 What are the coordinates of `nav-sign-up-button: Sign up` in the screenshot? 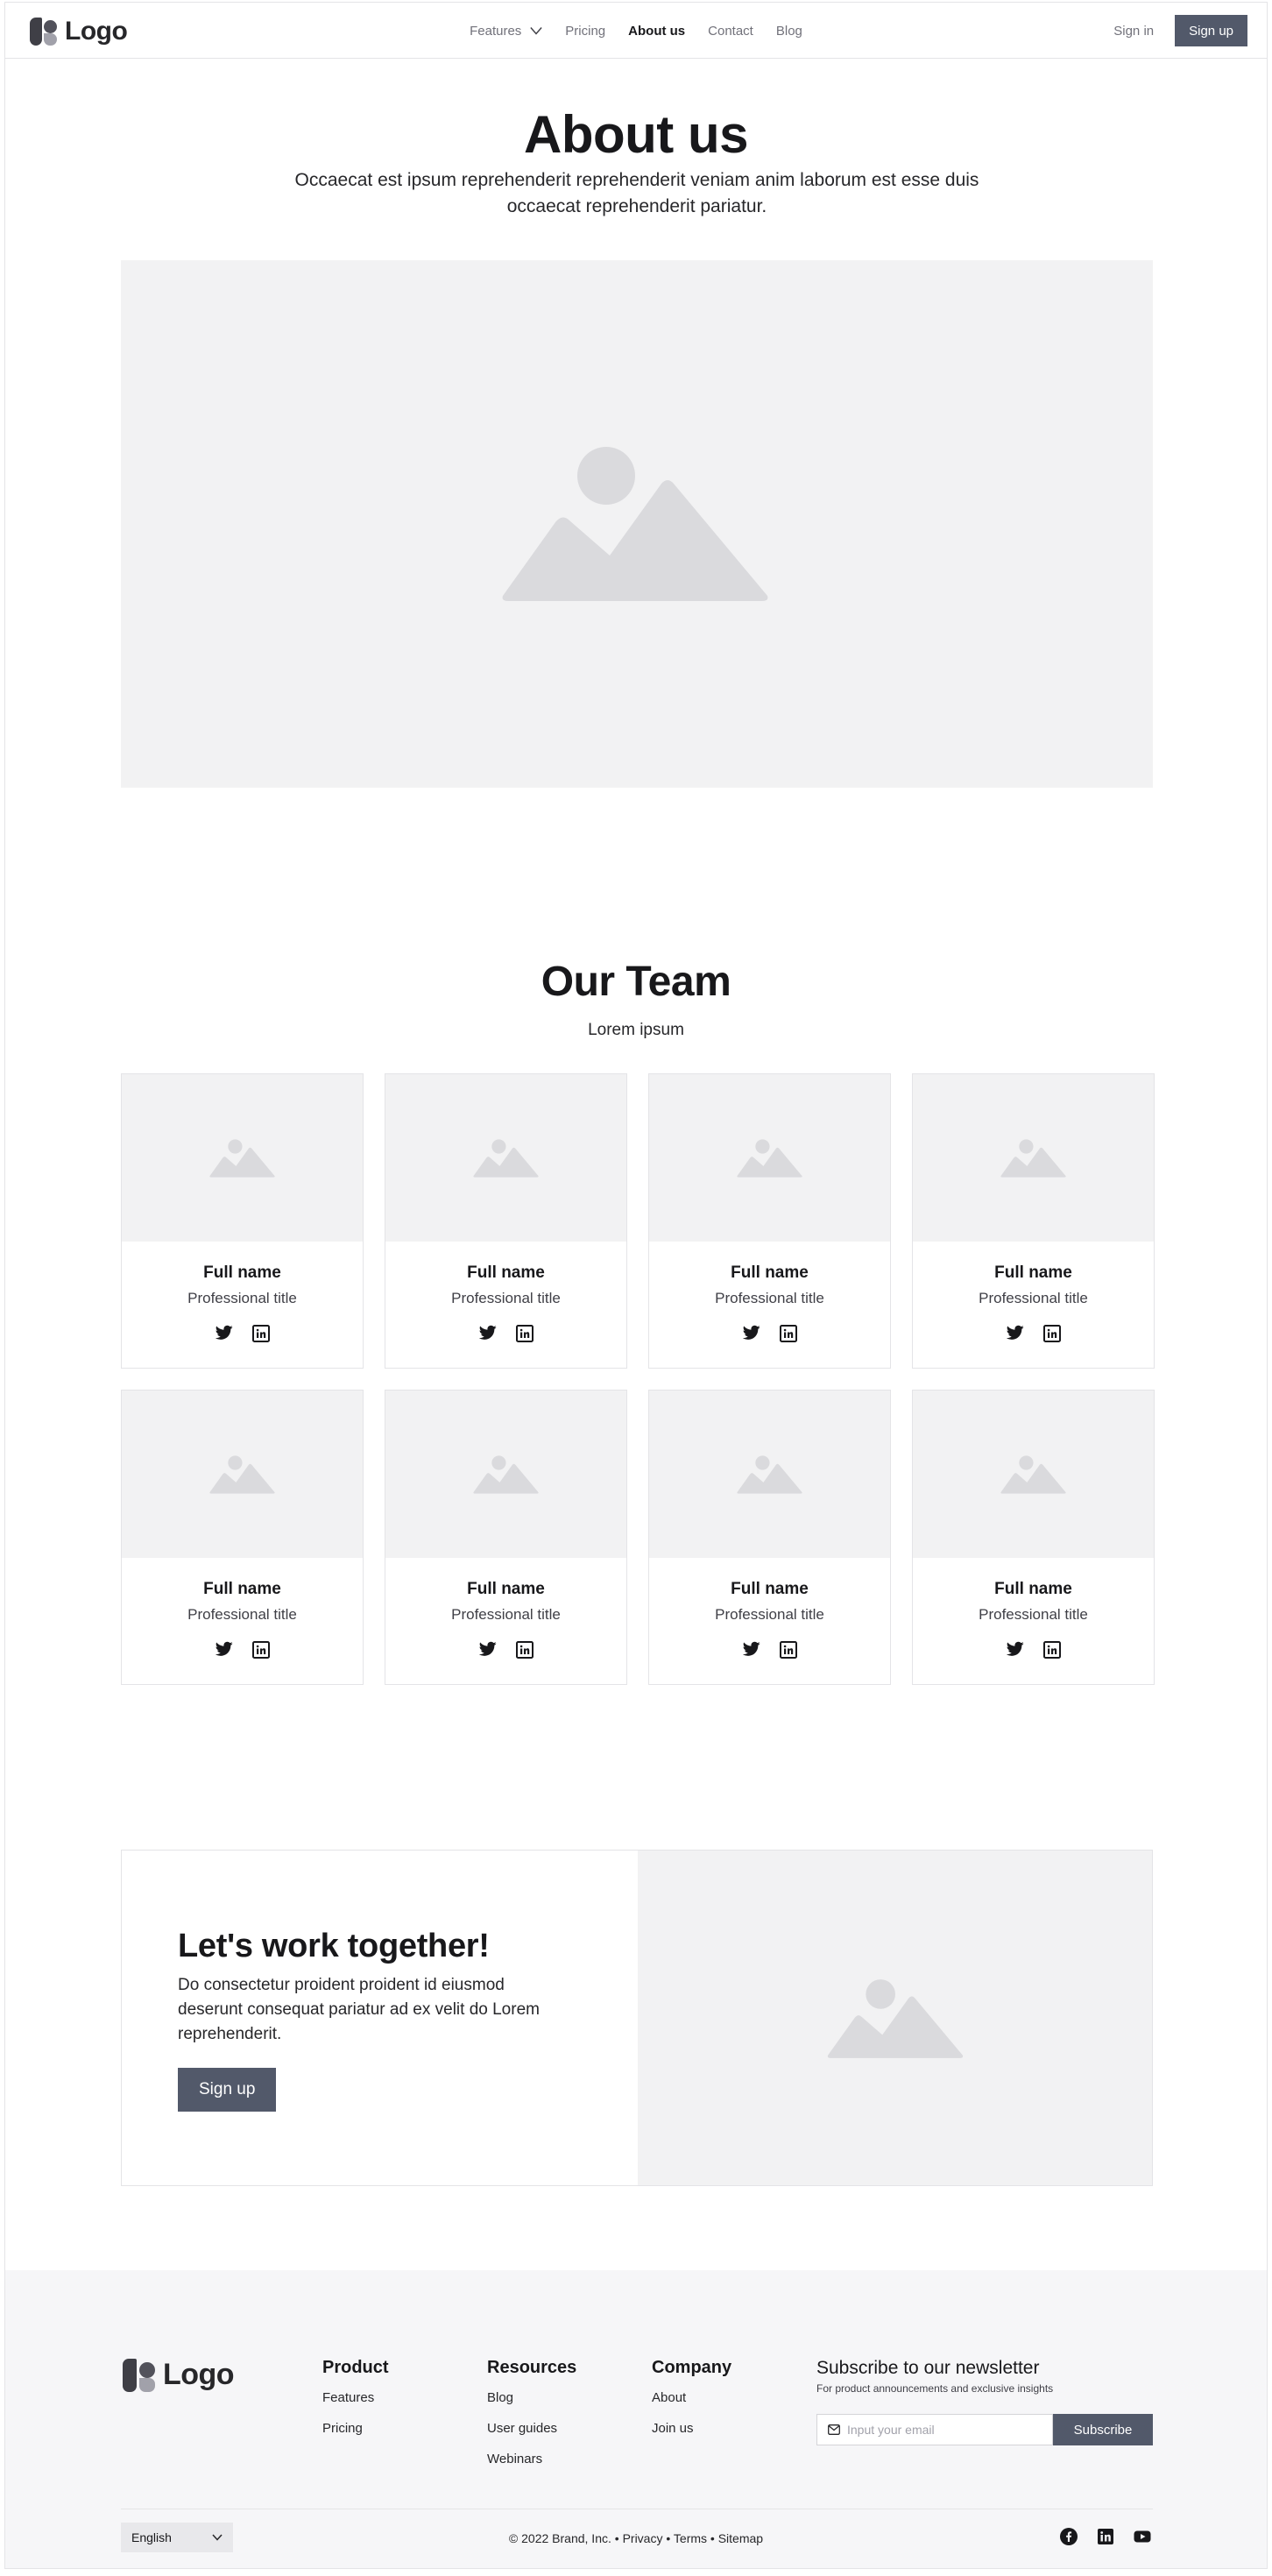 It's located at (1211, 30).